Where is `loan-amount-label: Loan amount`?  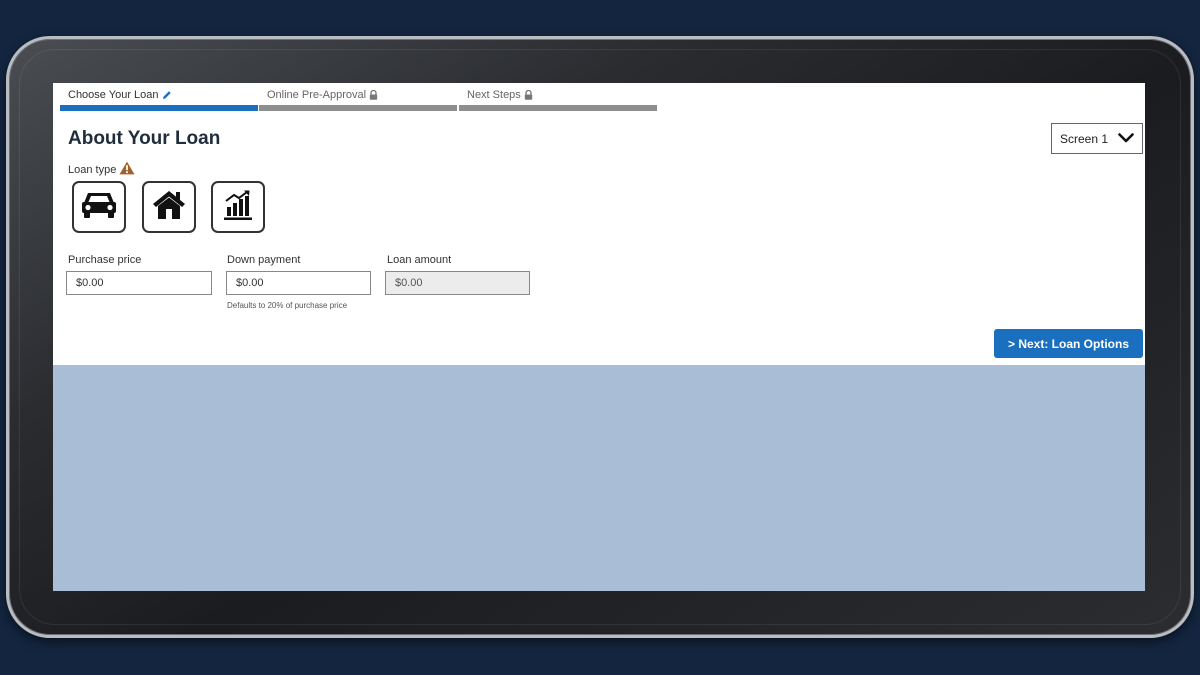
loan-amount-label: Loan amount is located at coordinates (419, 260).